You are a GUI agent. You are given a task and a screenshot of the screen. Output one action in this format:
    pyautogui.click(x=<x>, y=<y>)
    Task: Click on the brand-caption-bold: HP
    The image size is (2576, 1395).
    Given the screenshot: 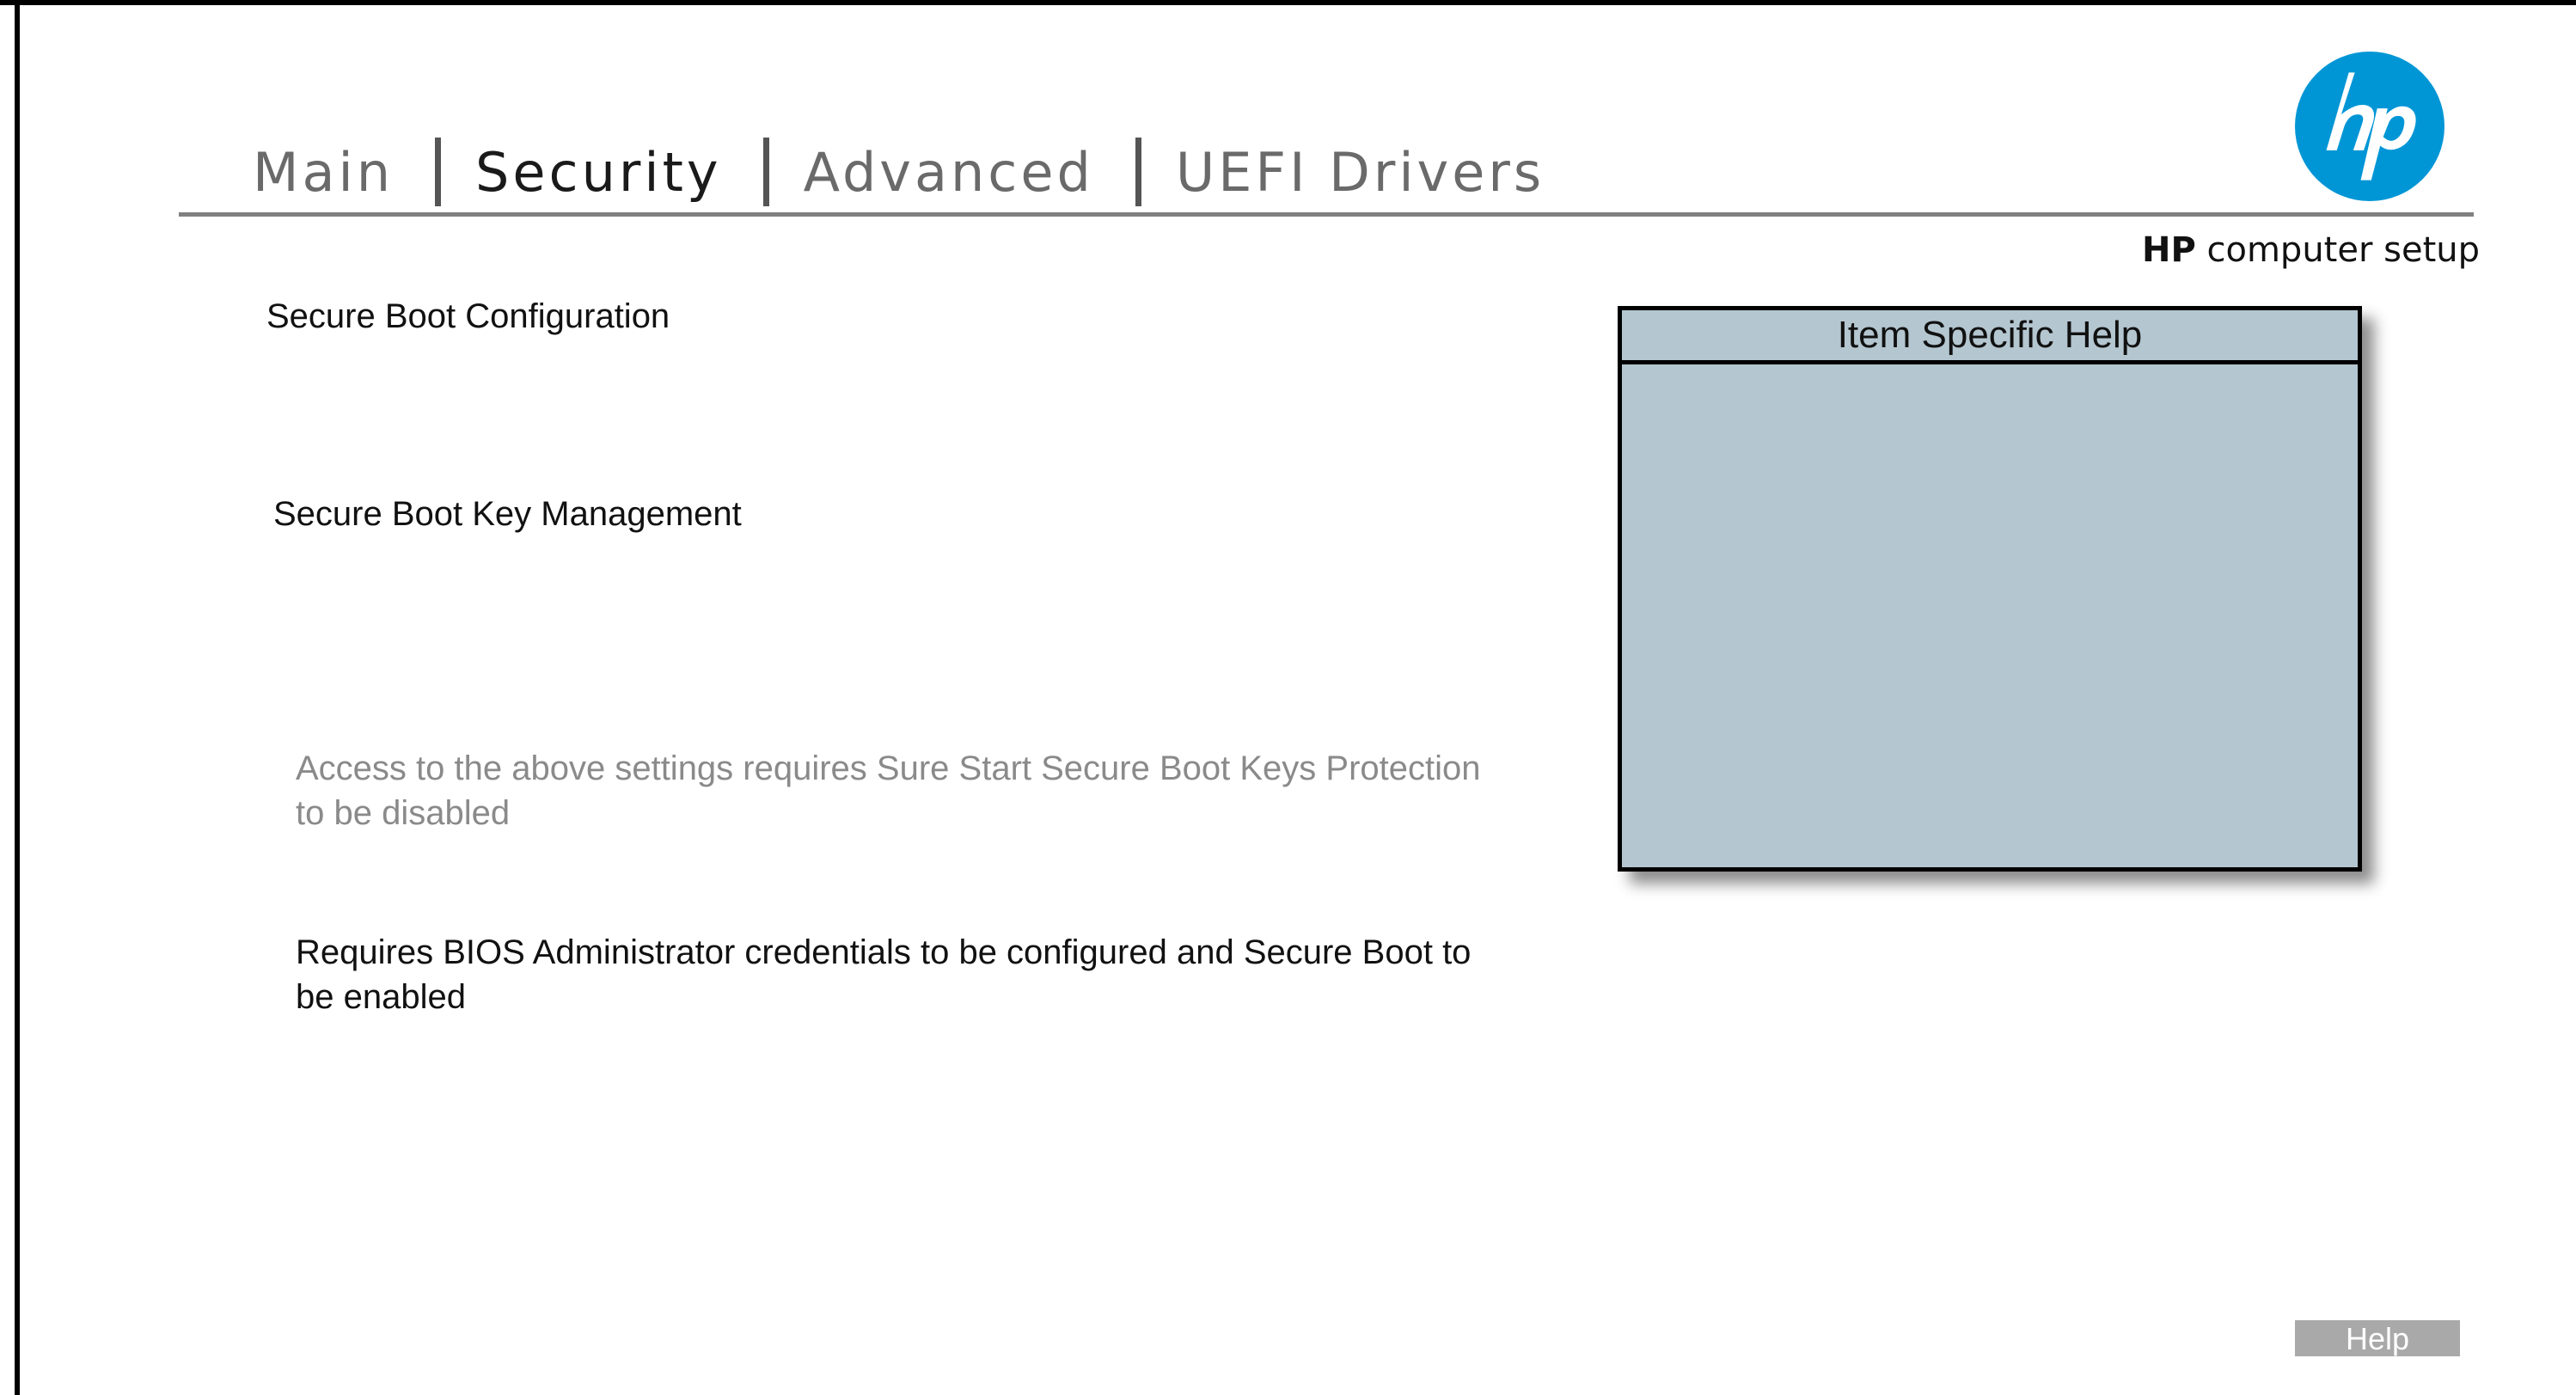 What is the action you would take?
    pyautogui.click(x=2168, y=250)
    